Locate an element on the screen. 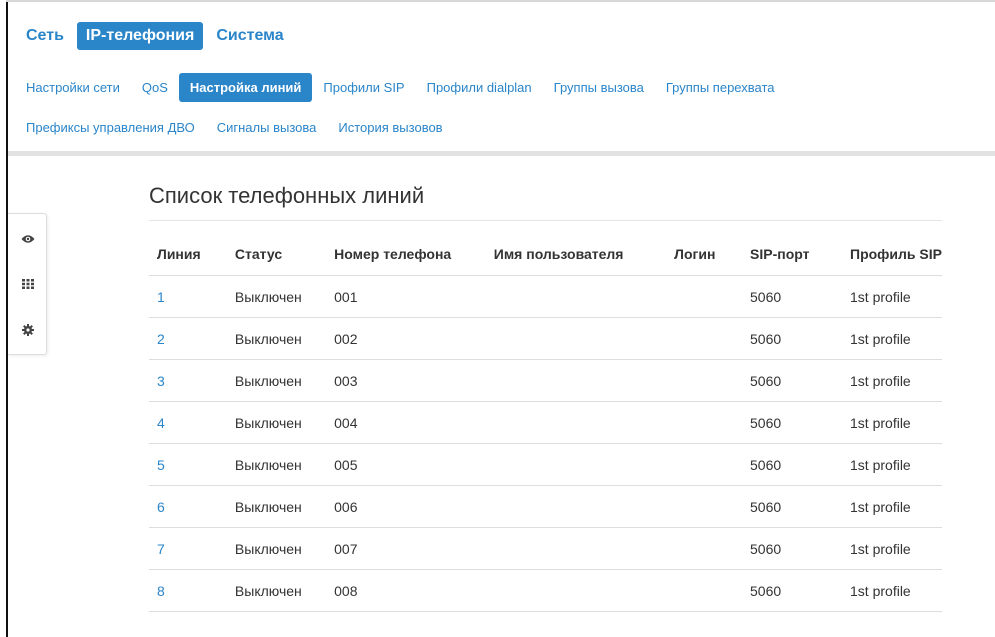 Image resolution: width=995 pixels, height=637 pixels. table-row: 2 Выключен 002 5060 1st profile is located at coordinates (545, 338).